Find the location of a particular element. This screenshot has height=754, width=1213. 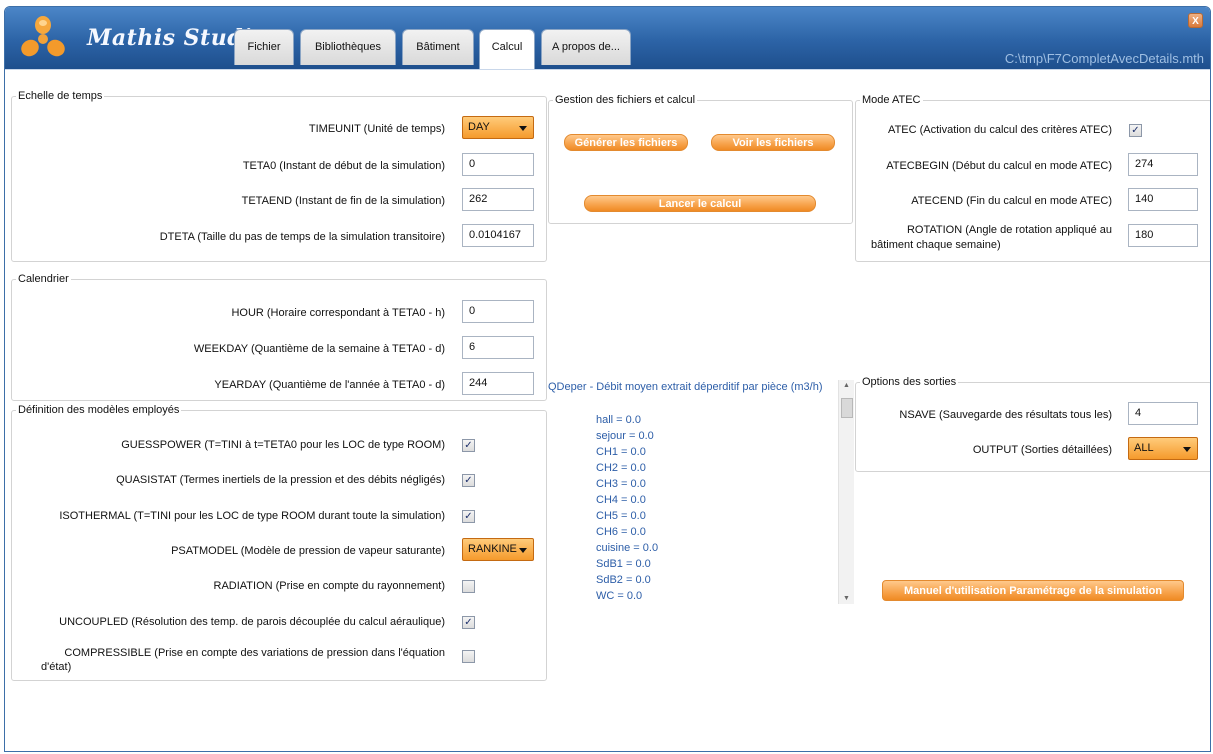

tetaend-input: 262 is located at coordinates (498, 199).